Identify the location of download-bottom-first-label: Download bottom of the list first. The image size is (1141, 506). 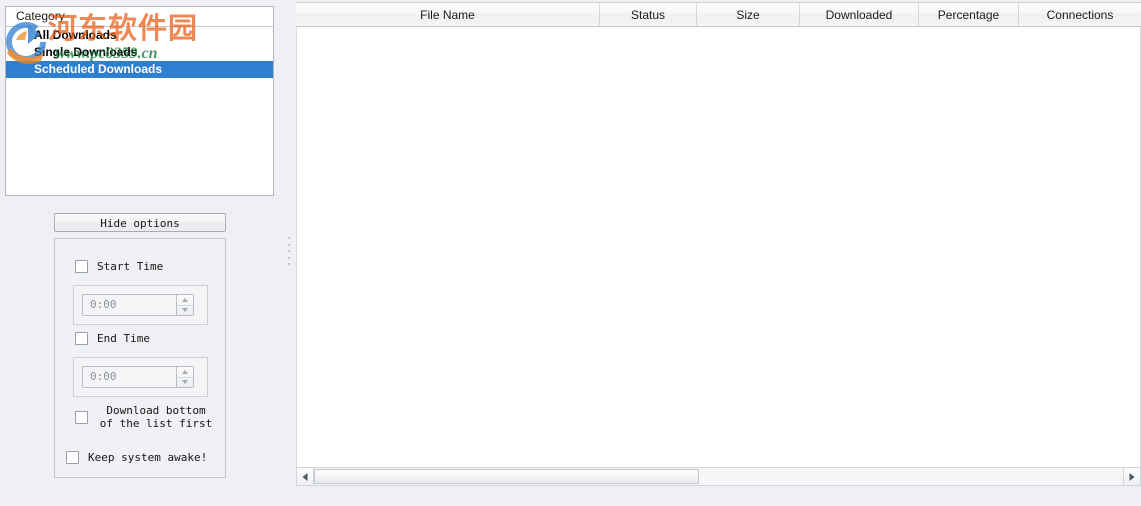
(156, 417).